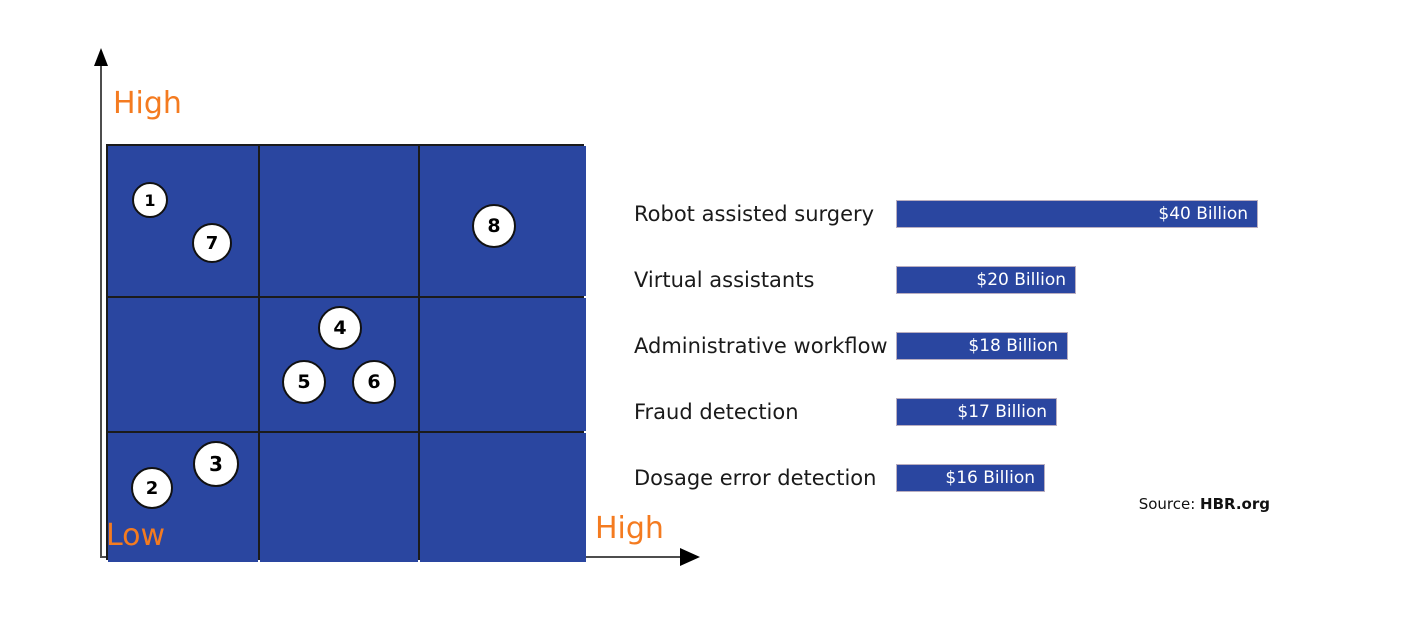 Image resolution: width=1406 pixels, height=635 pixels. I want to click on bar-row: Virtual assistants $20 Billion, so click(1013, 280).